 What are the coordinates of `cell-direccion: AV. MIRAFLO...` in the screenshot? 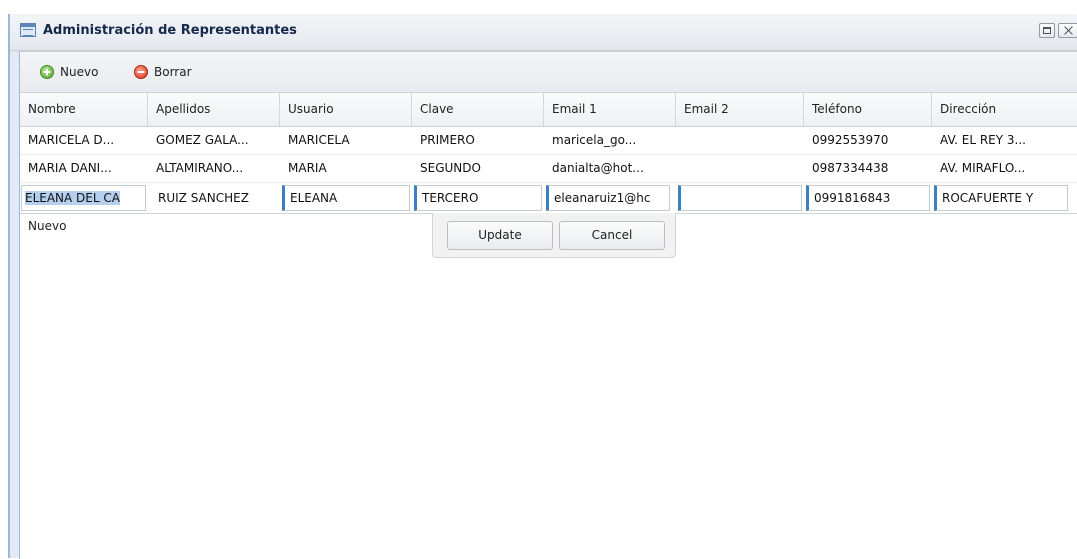 It's located at (983, 168).